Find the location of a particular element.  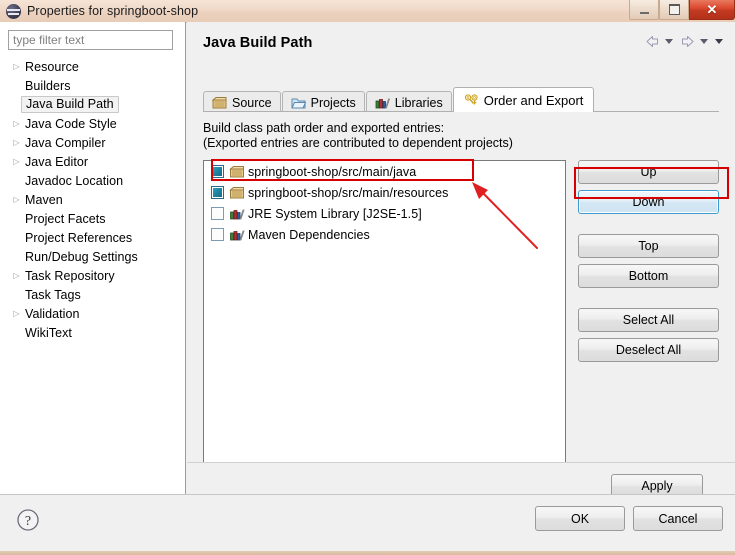

deselect-all-button-label: Deselect All is located at coordinates (648, 350).